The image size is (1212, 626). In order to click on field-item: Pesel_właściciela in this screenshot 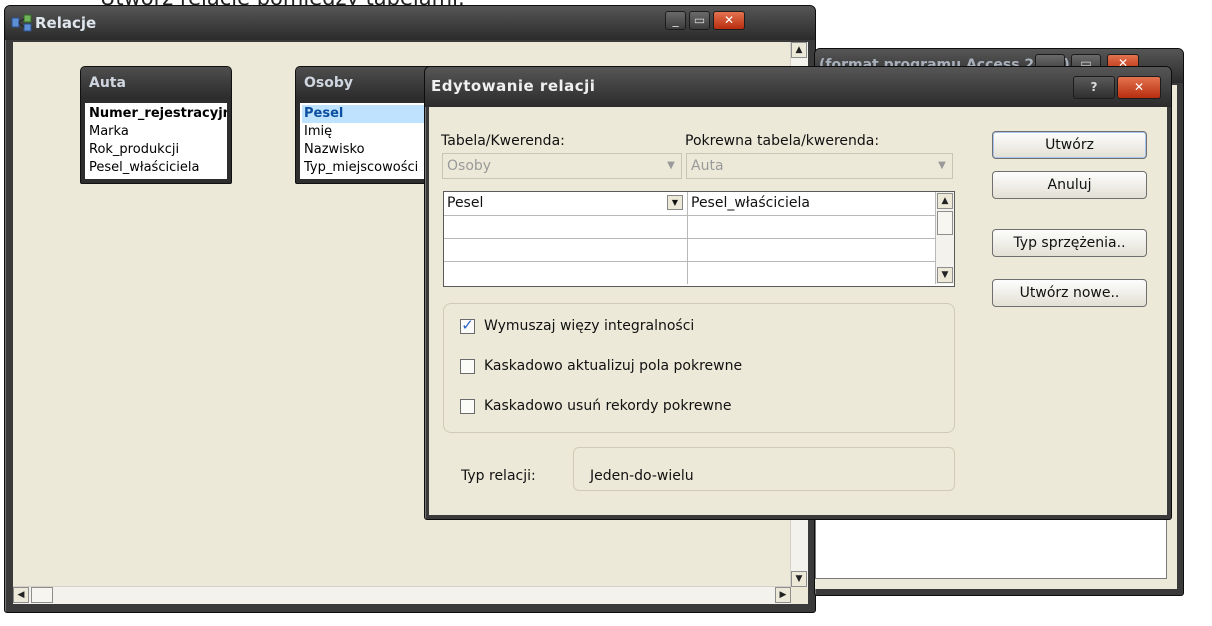, I will do `click(156, 168)`.